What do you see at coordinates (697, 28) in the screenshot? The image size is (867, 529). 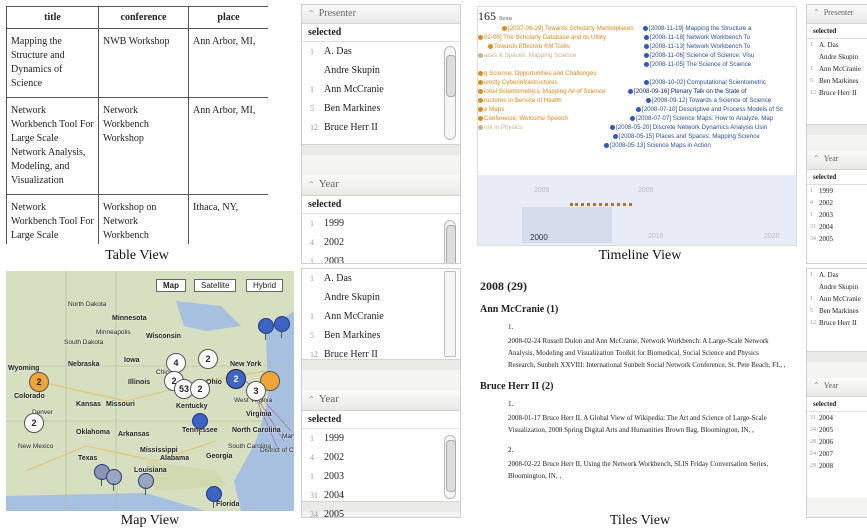 I see `timeline-event: [2008-11-19] Mapping the Structure a` at bounding box center [697, 28].